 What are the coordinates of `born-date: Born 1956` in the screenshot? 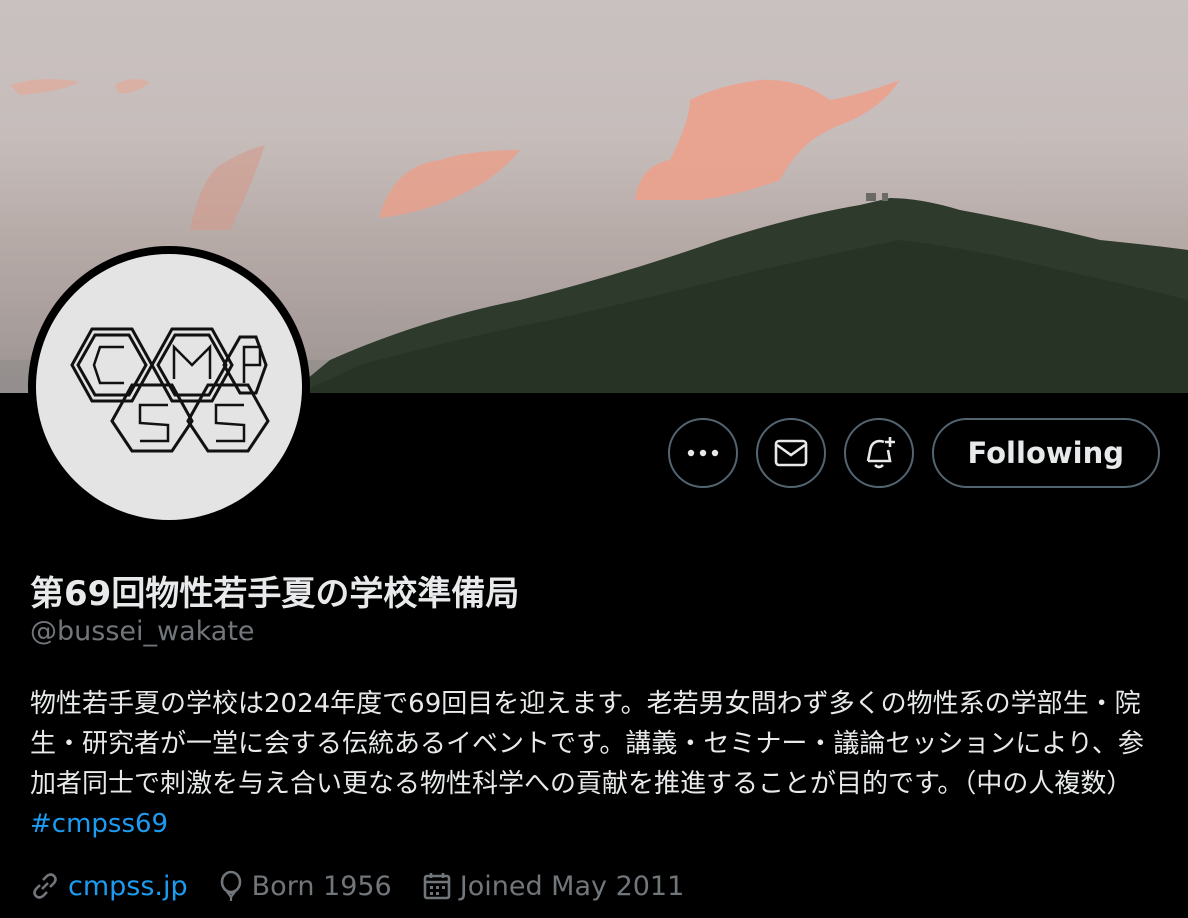 It's located at (321, 886).